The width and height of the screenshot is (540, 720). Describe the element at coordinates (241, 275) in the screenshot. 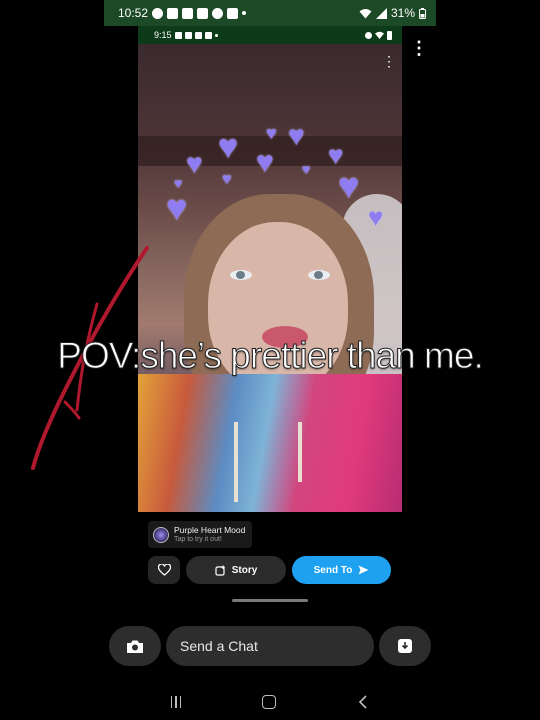

I see `left-eye` at that location.